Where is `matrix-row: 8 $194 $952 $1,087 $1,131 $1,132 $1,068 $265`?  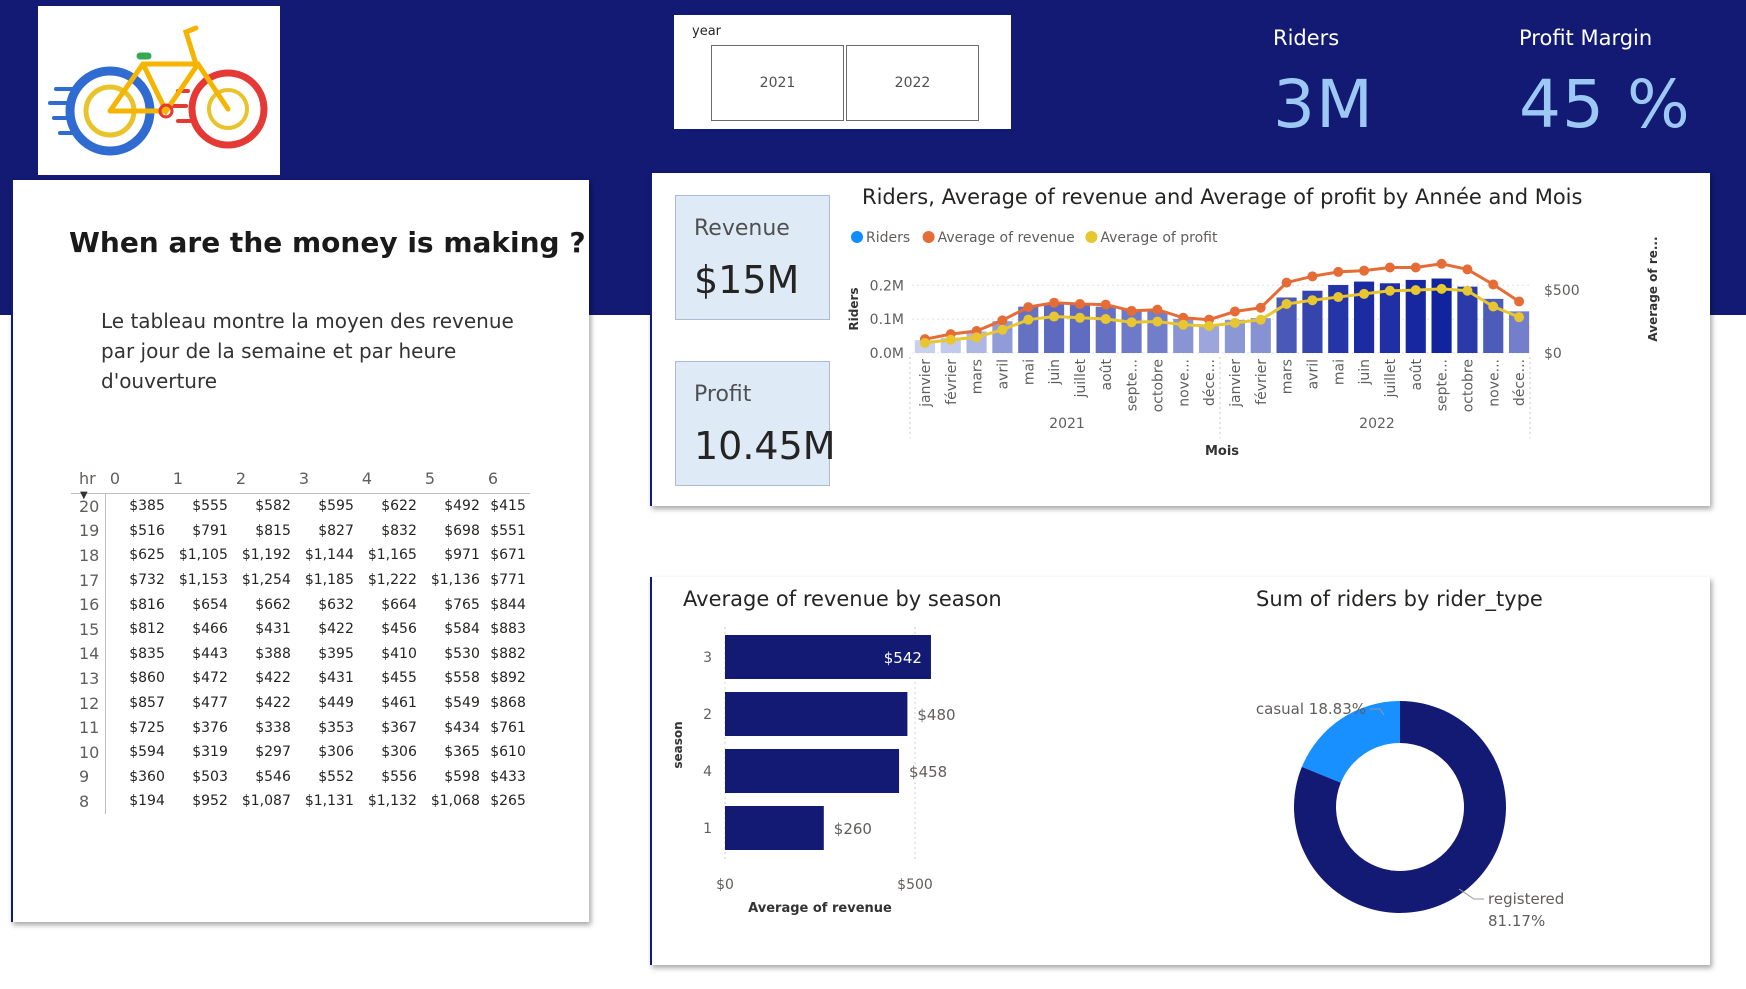
matrix-row: 8 $194 $952 $1,087 $1,131 $1,132 $1,068 $265 is located at coordinates (300, 801).